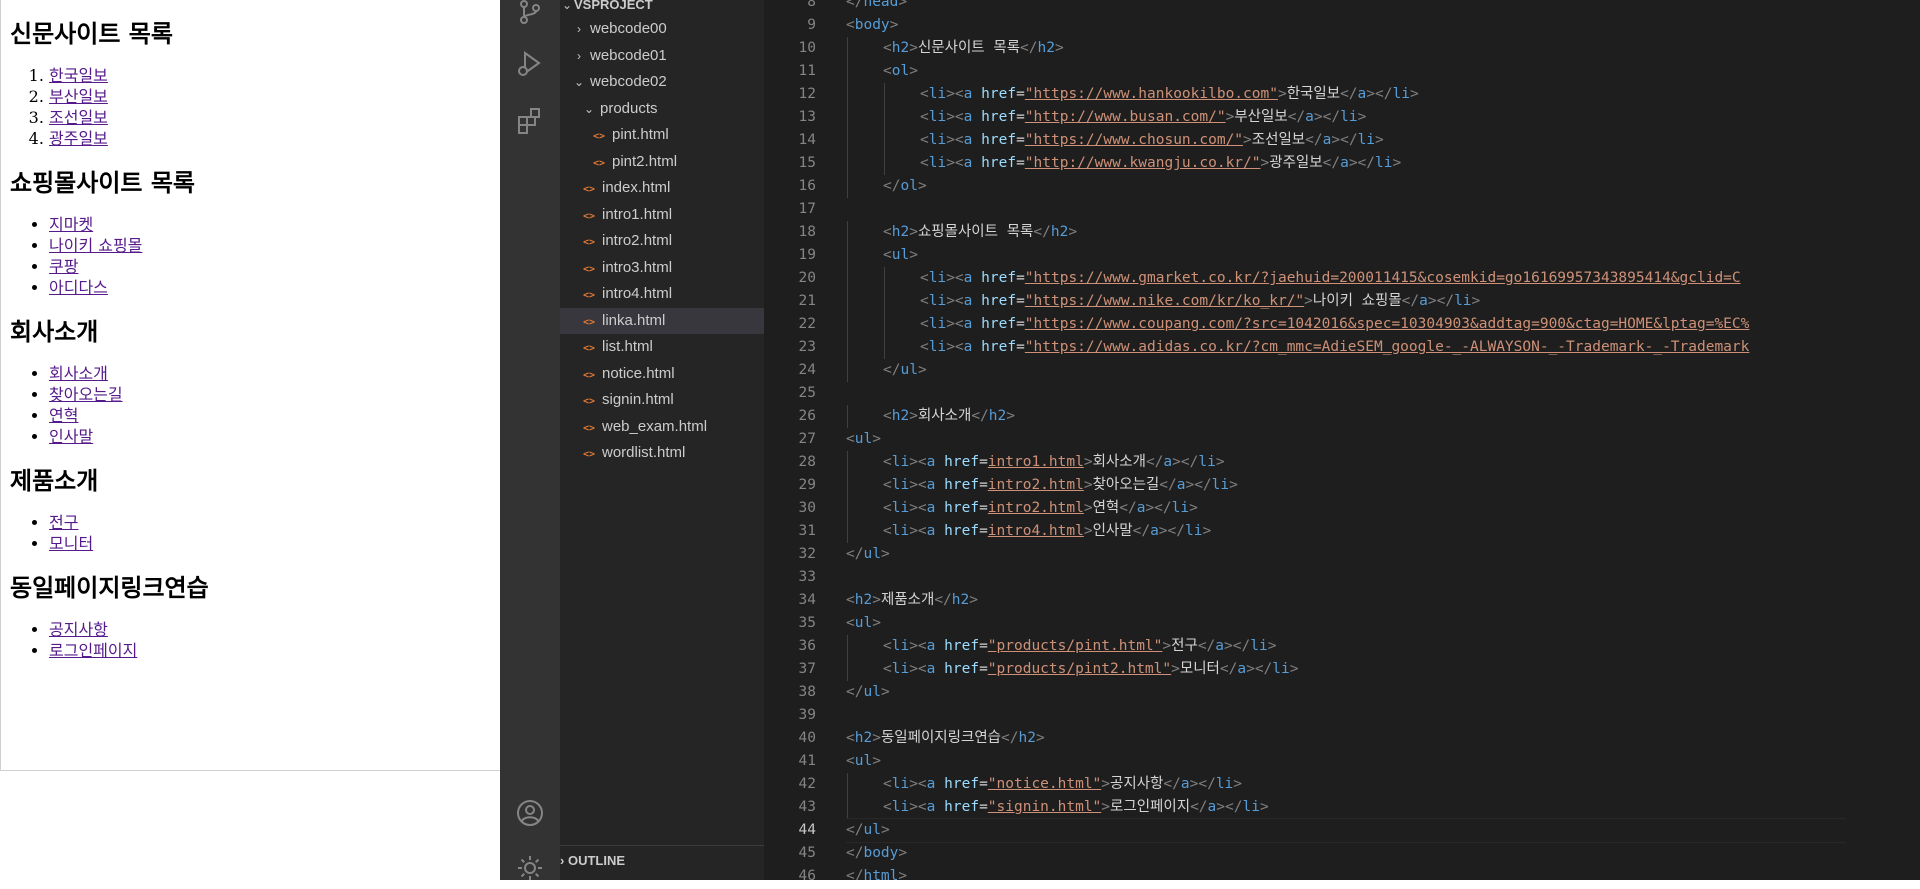 This screenshot has width=1920, height=889. What do you see at coordinates (662, 320) in the screenshot?
I see `file-item: <> linka.html` at bounding box center [662, 320].